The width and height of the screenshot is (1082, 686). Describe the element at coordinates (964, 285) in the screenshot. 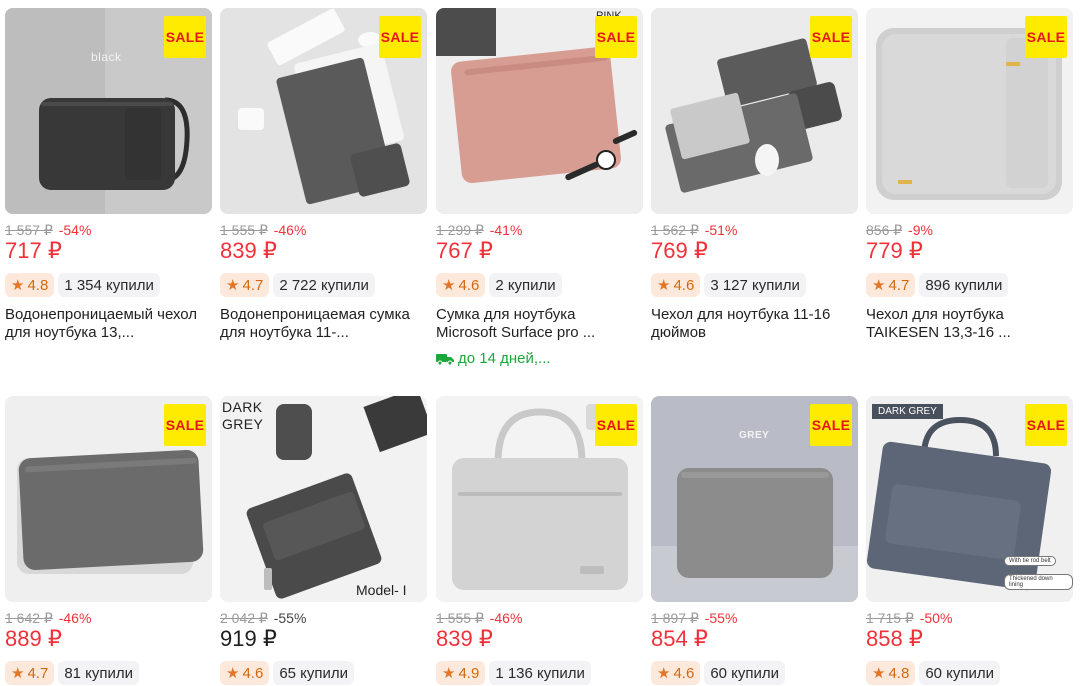

I see `bought-count: 896 купили` at that location.